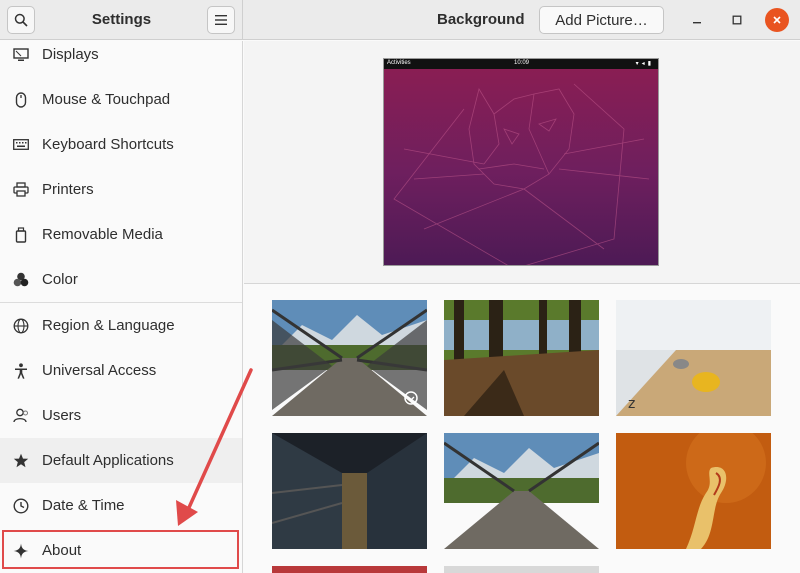 The width and height of the screenshot is (800, 573). I want to click on about-highlight-box, so click(120, 549).